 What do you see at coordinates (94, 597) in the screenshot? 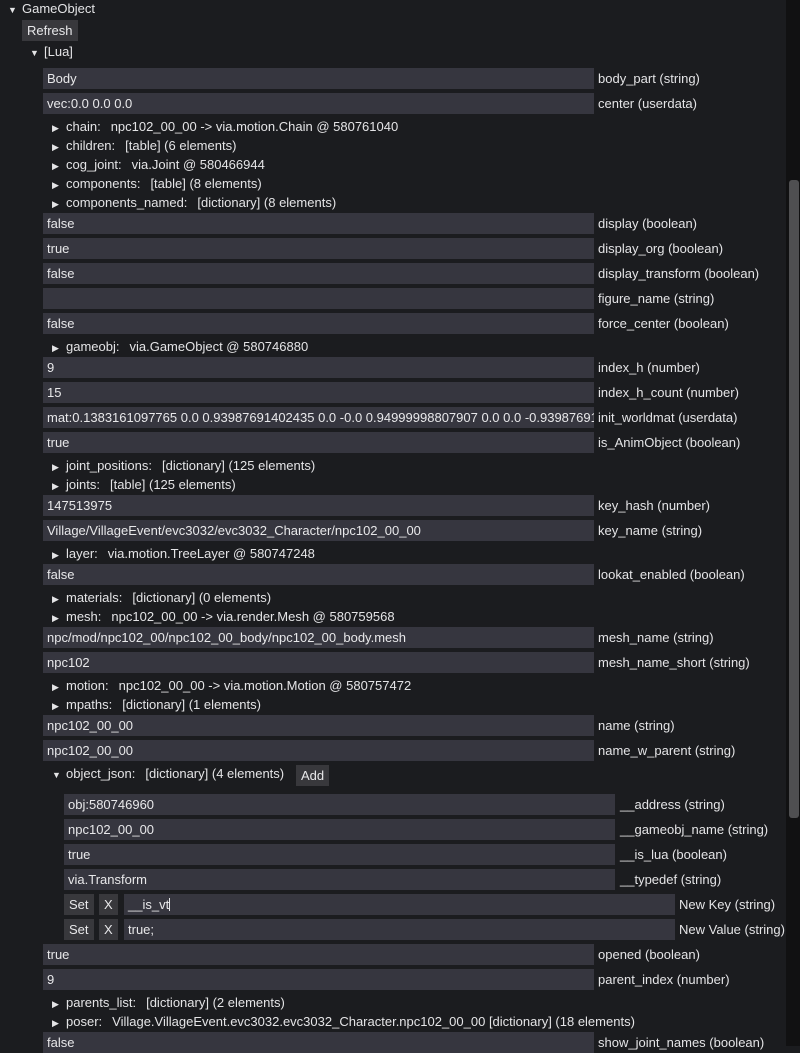
I see `node-key: materials:` at bounding box center [94, 597].